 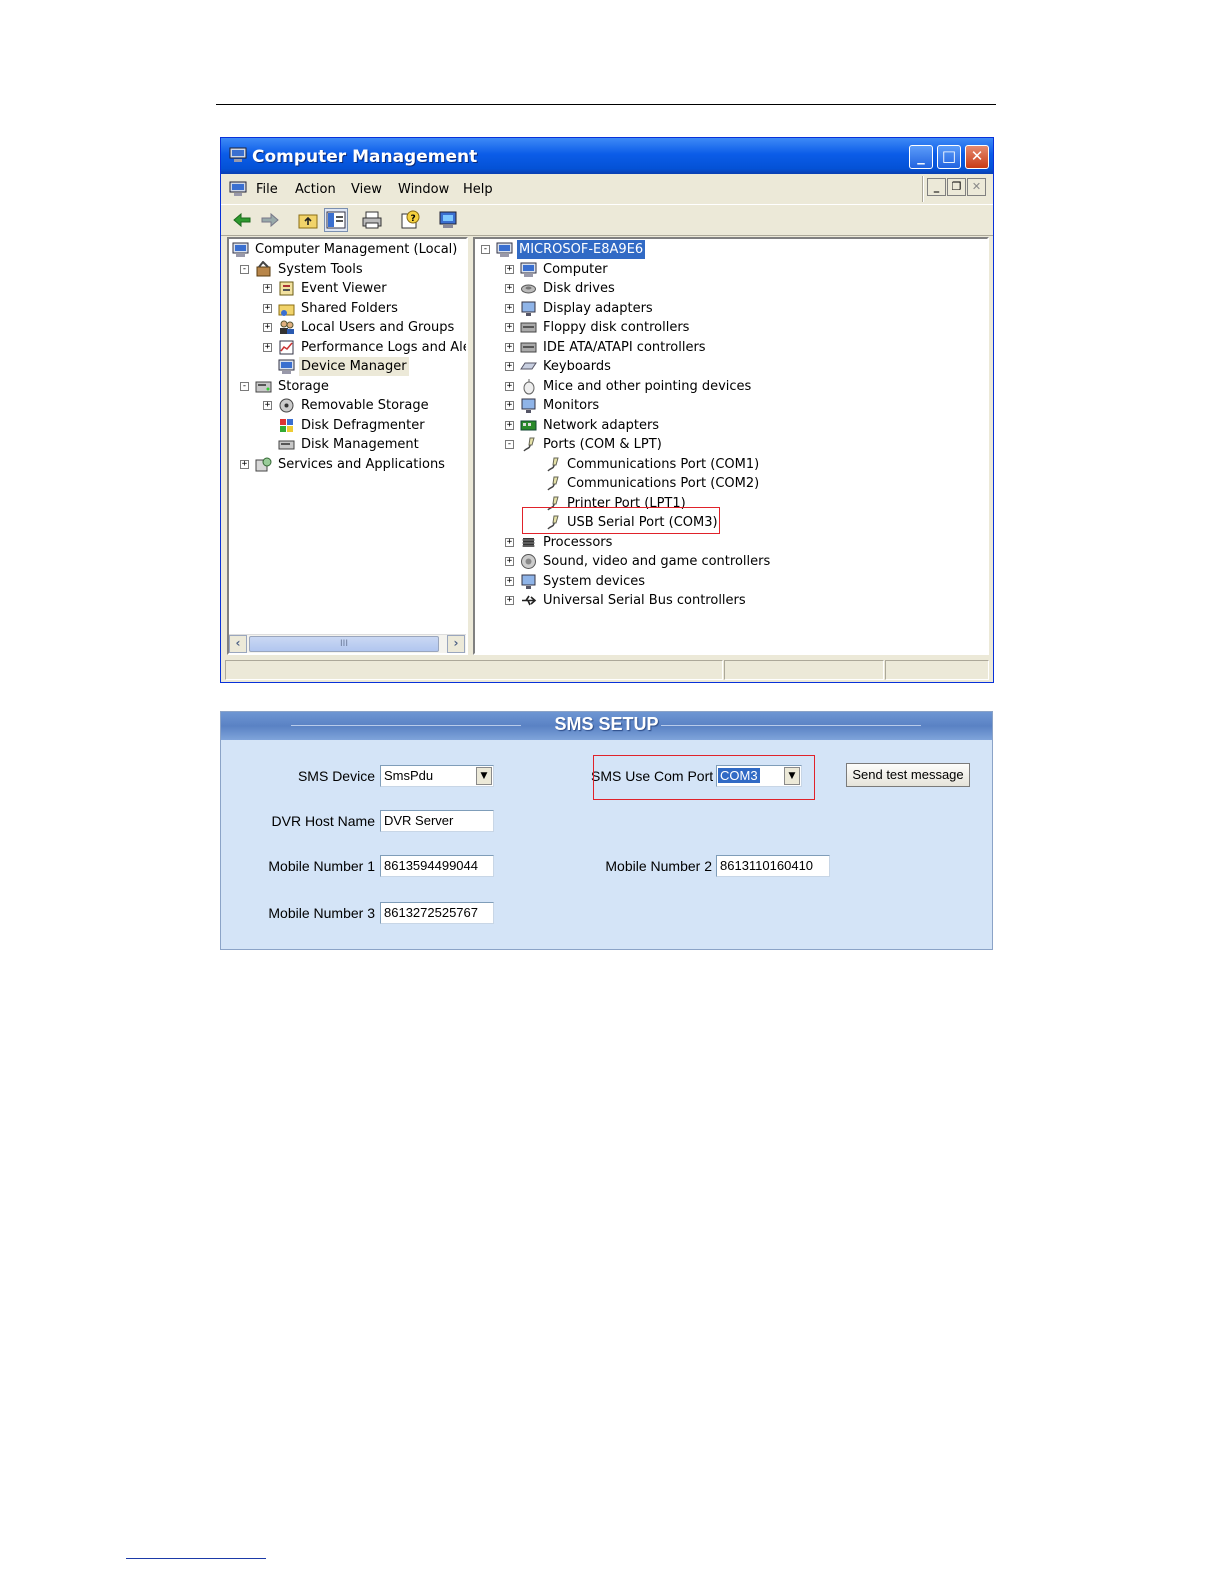 What do you see at coordinates (773, 866) in the screenshot?
I see `mobile-number-2-input: 8613110160410` at bounding box center [773, 866].